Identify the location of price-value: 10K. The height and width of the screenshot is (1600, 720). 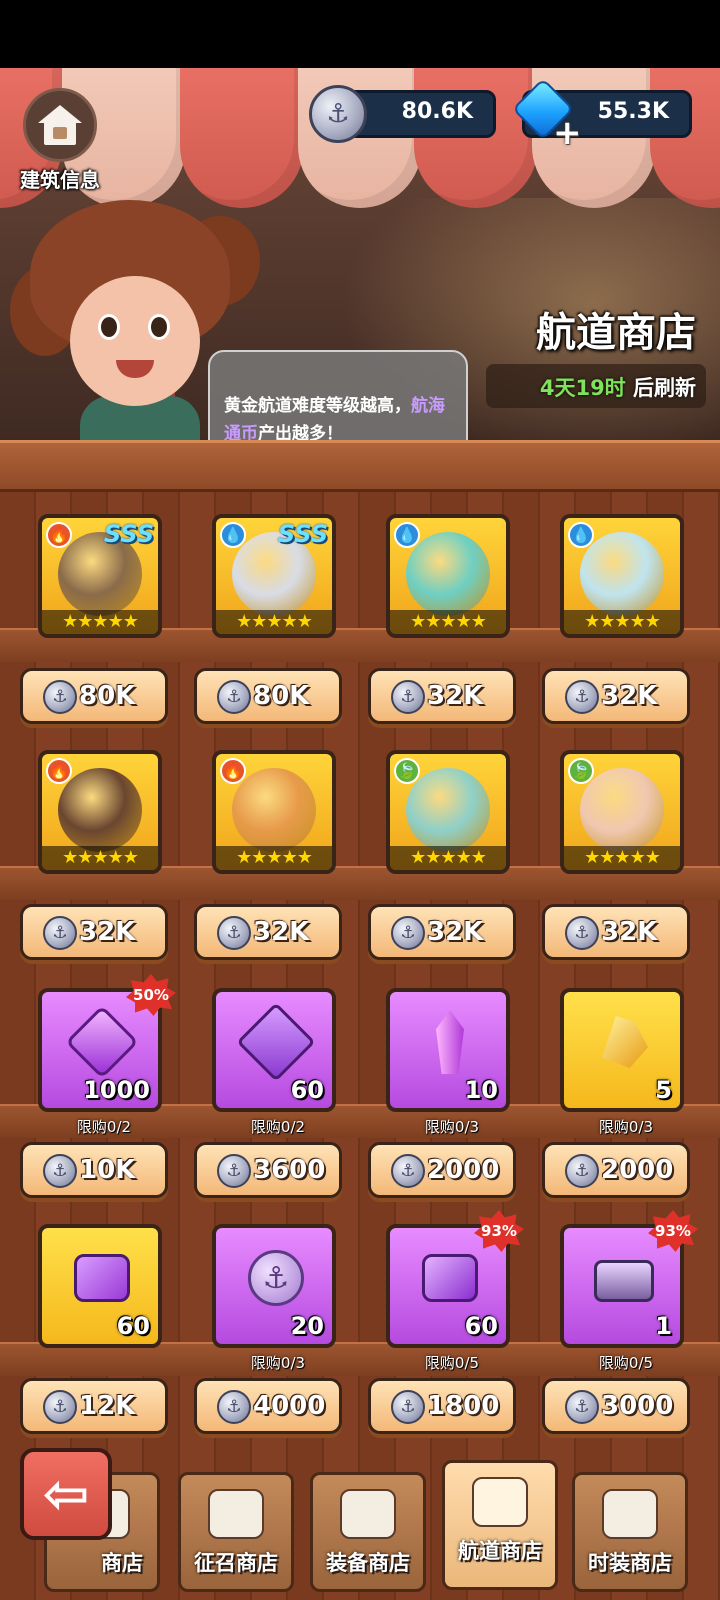
(107, 1170).